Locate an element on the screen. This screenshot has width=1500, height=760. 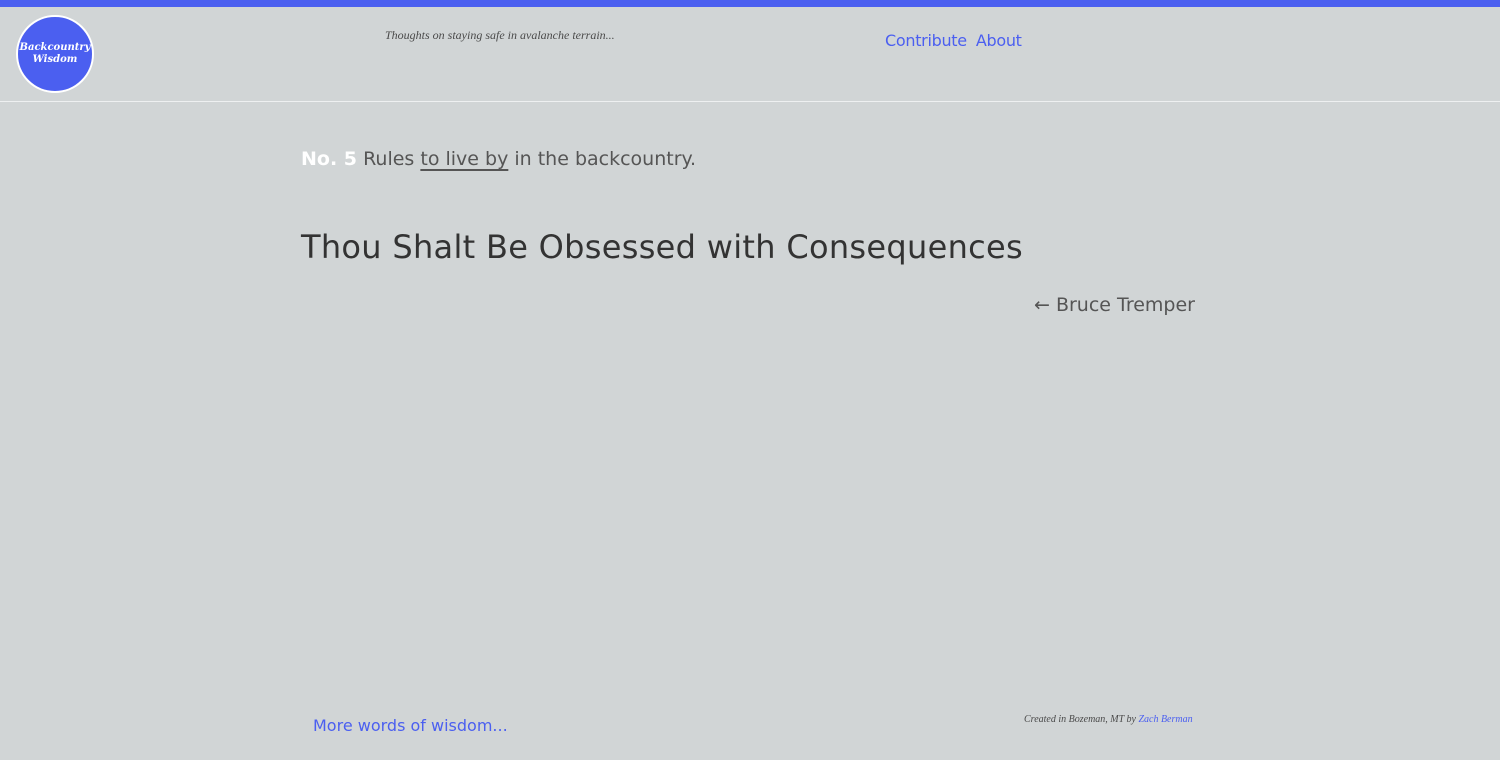
footer-credits: Created in Bozeman, MT by Zach Berman is located at coordinates (1108, 719).